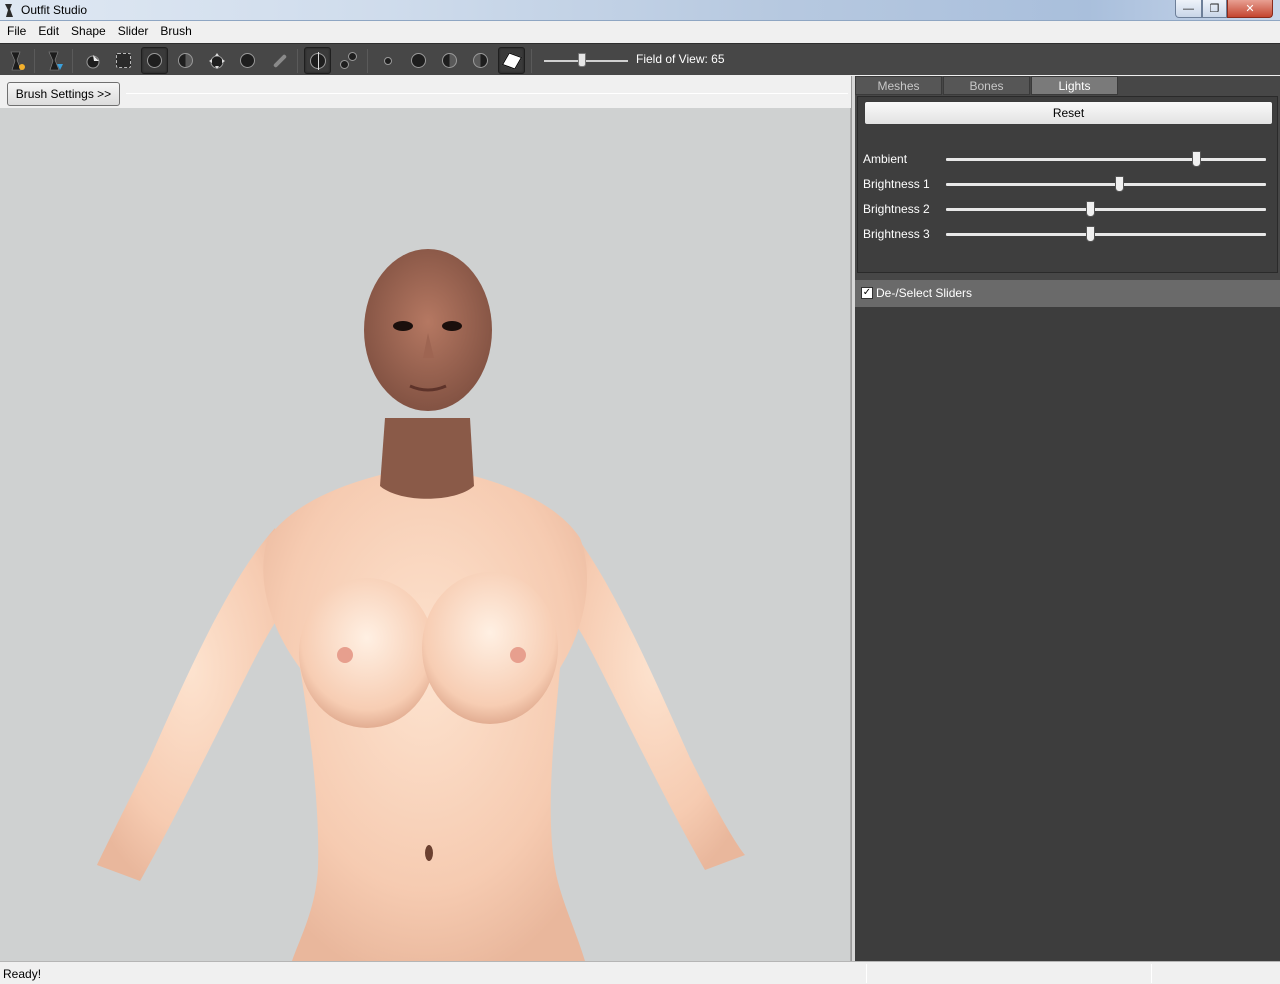  What do you see at coordinates (54, 10) in the screenshot?
I see `window-title: Outfit Studio` at bounding box center [54, 10].